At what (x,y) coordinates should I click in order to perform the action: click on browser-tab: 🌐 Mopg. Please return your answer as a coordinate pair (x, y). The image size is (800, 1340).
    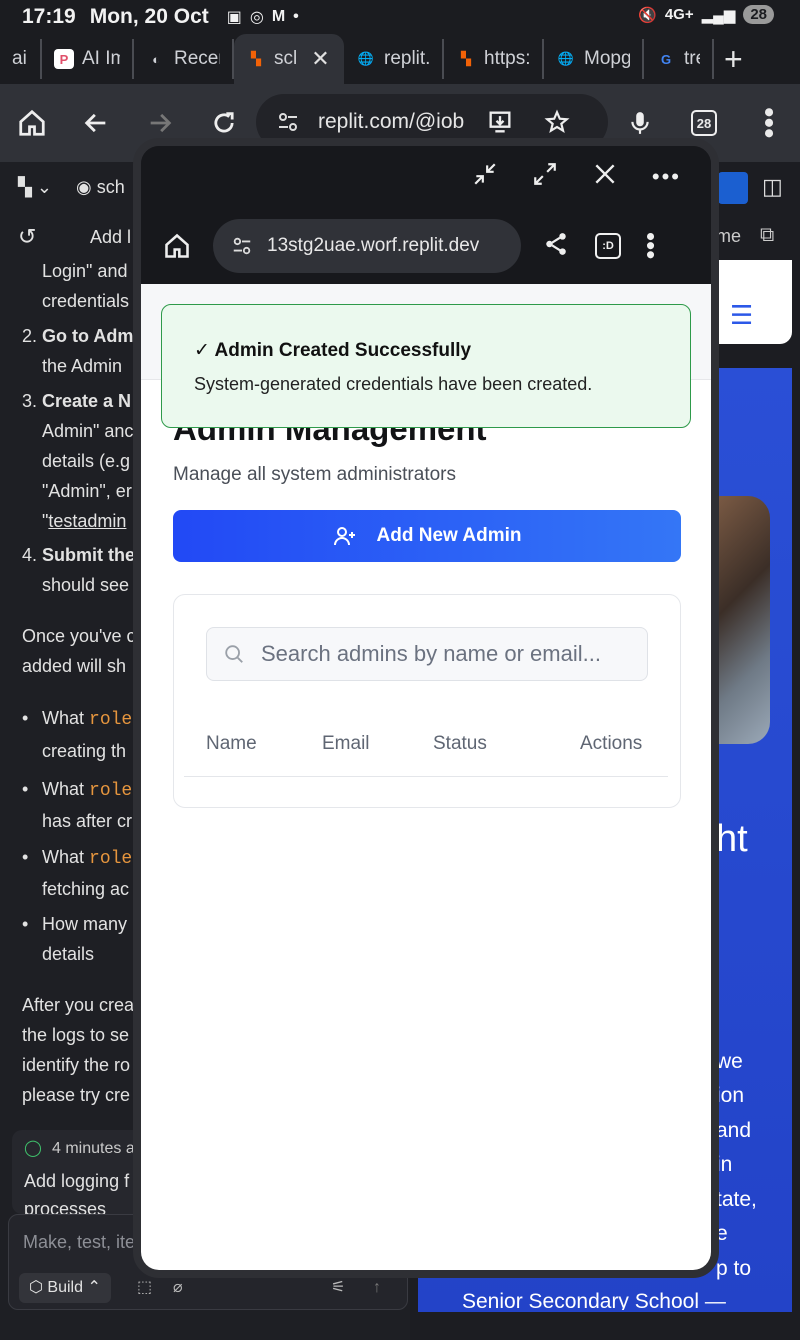
    Looking at the image, I should click on (594, 59).